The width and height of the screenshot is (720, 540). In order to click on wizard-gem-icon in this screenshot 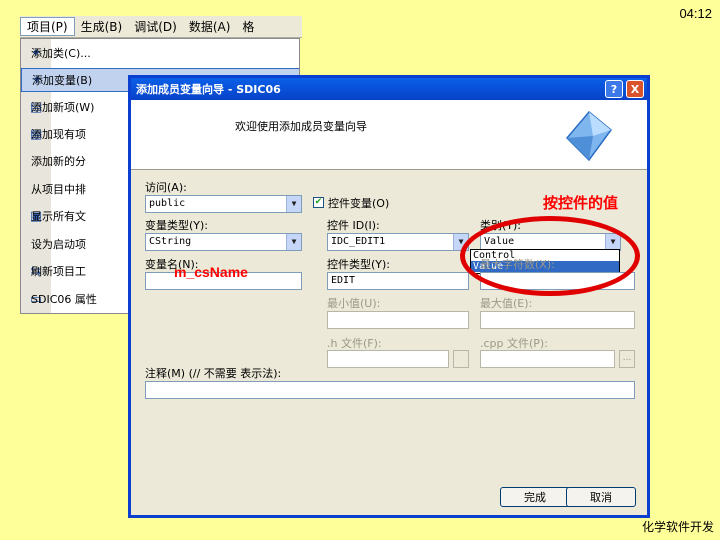, I will do `click(589, 136)`.